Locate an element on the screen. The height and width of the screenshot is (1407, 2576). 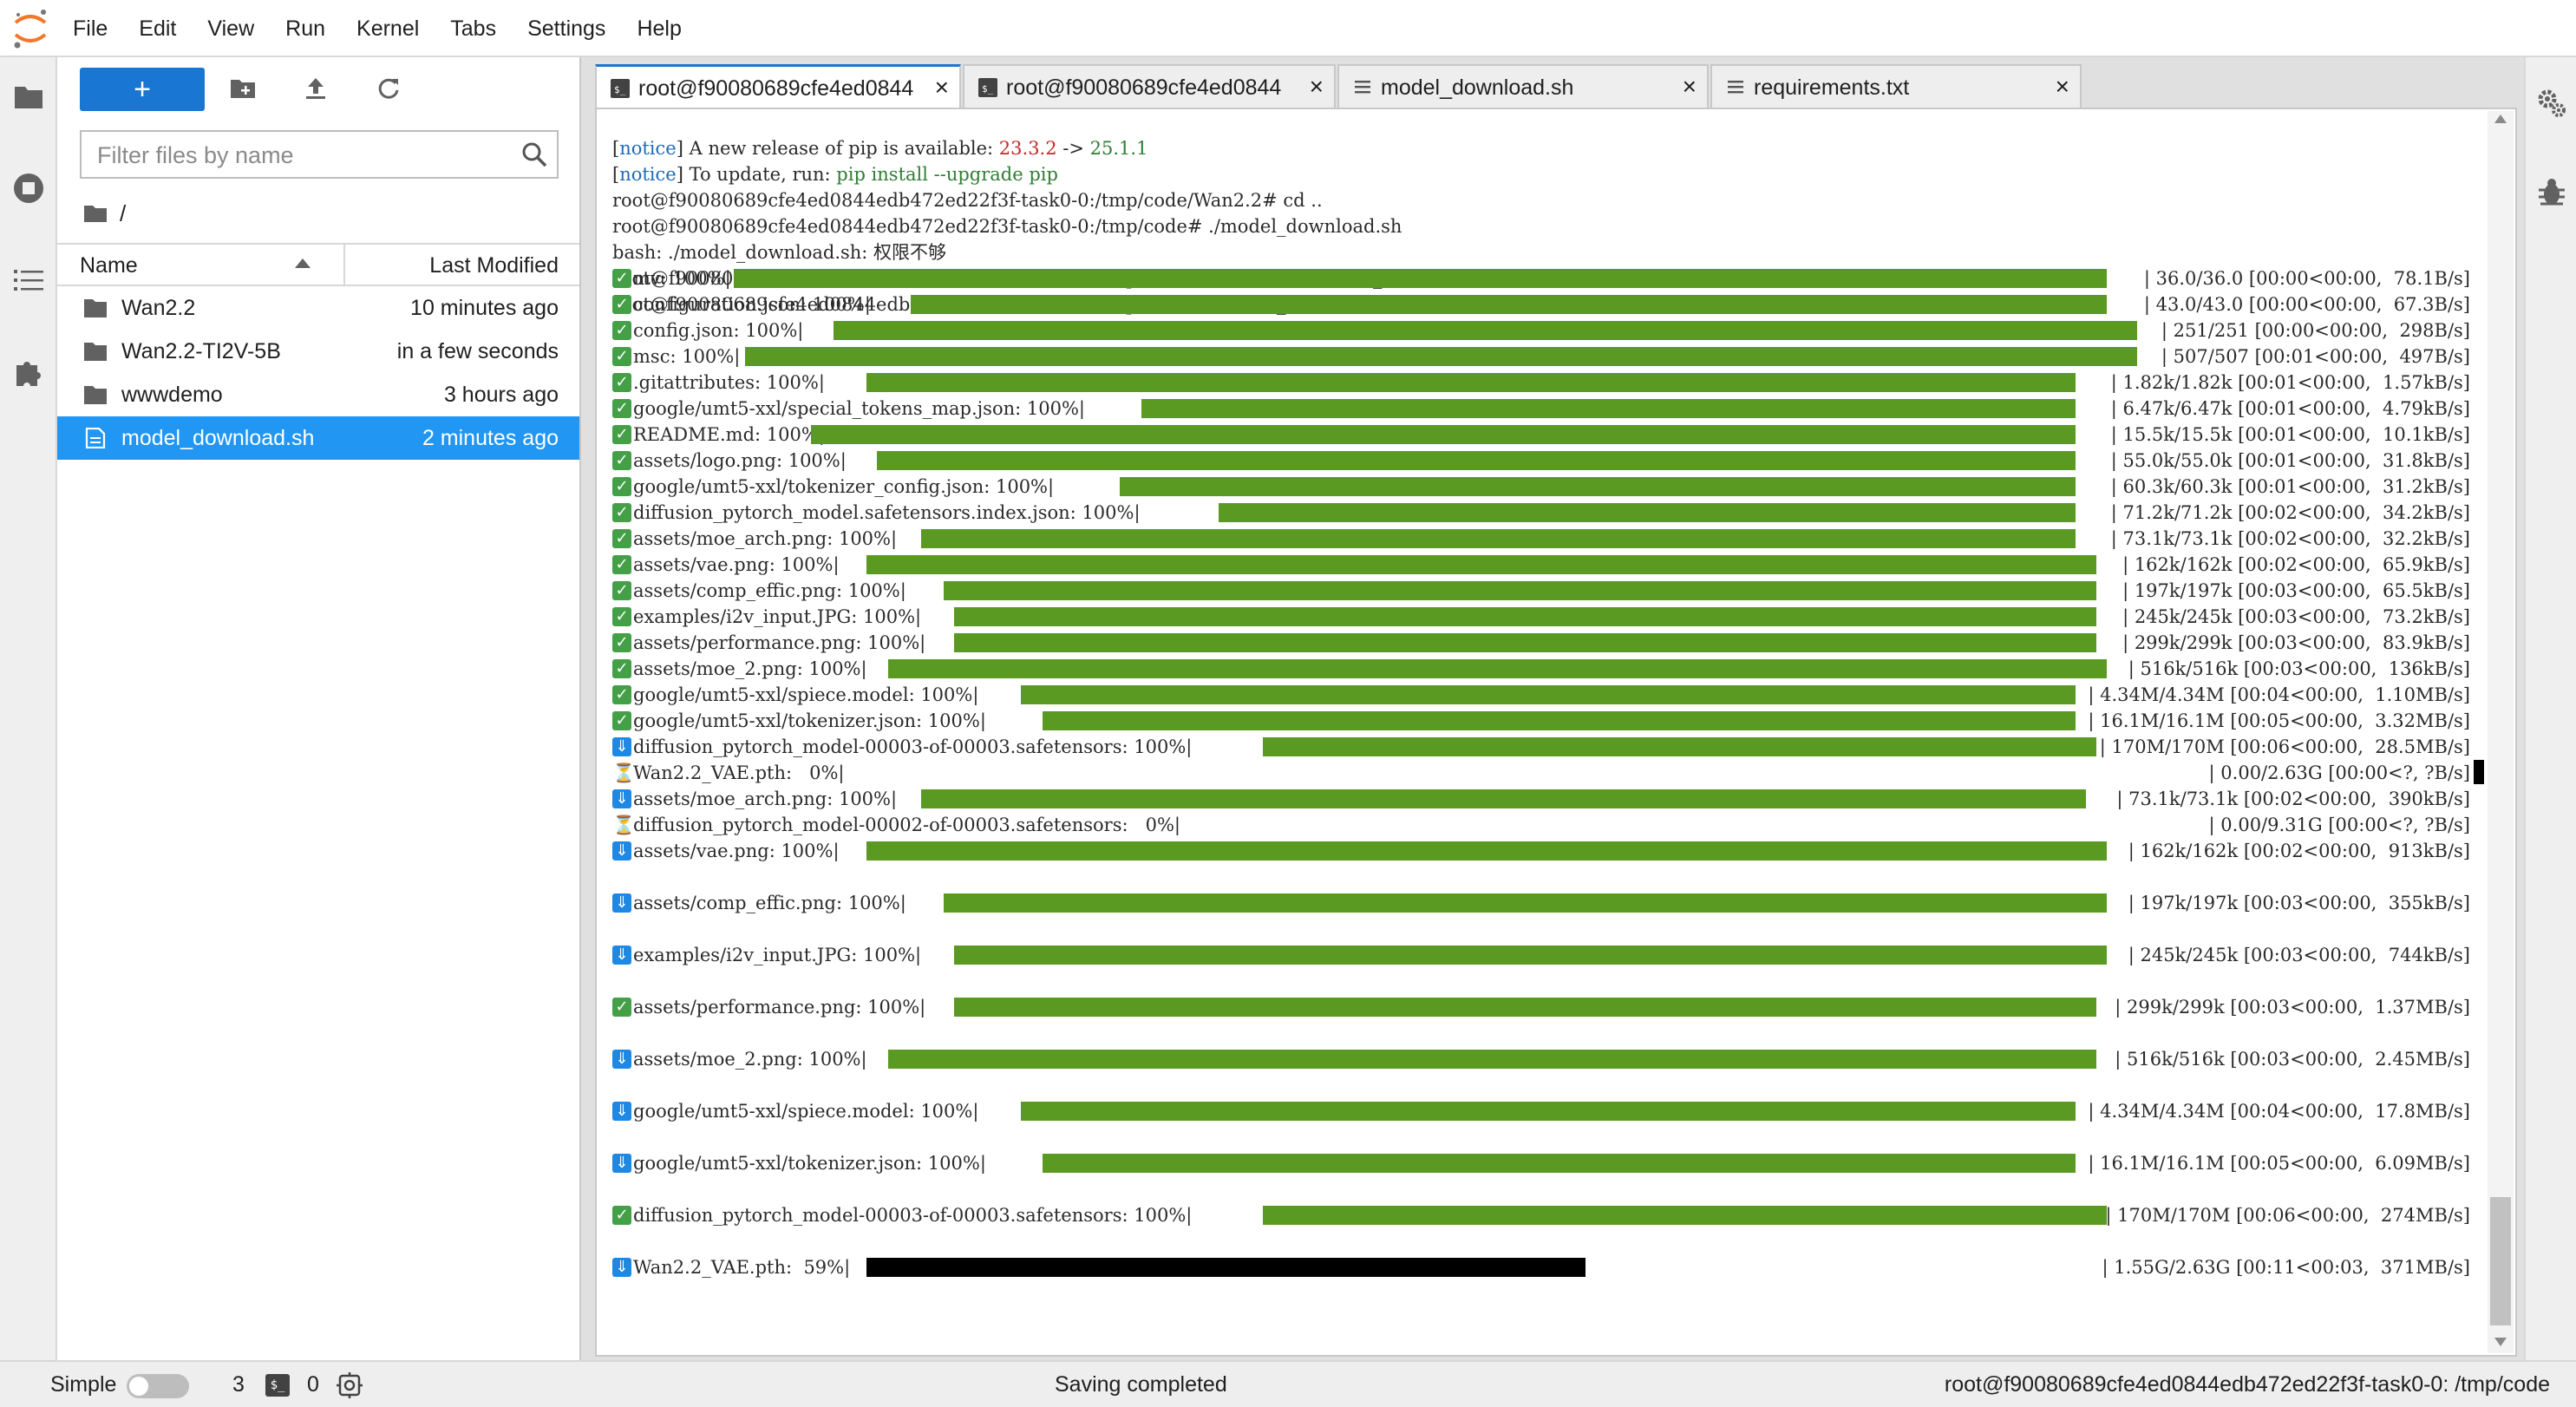
gear-icon is located at coordinates (350, 1385).